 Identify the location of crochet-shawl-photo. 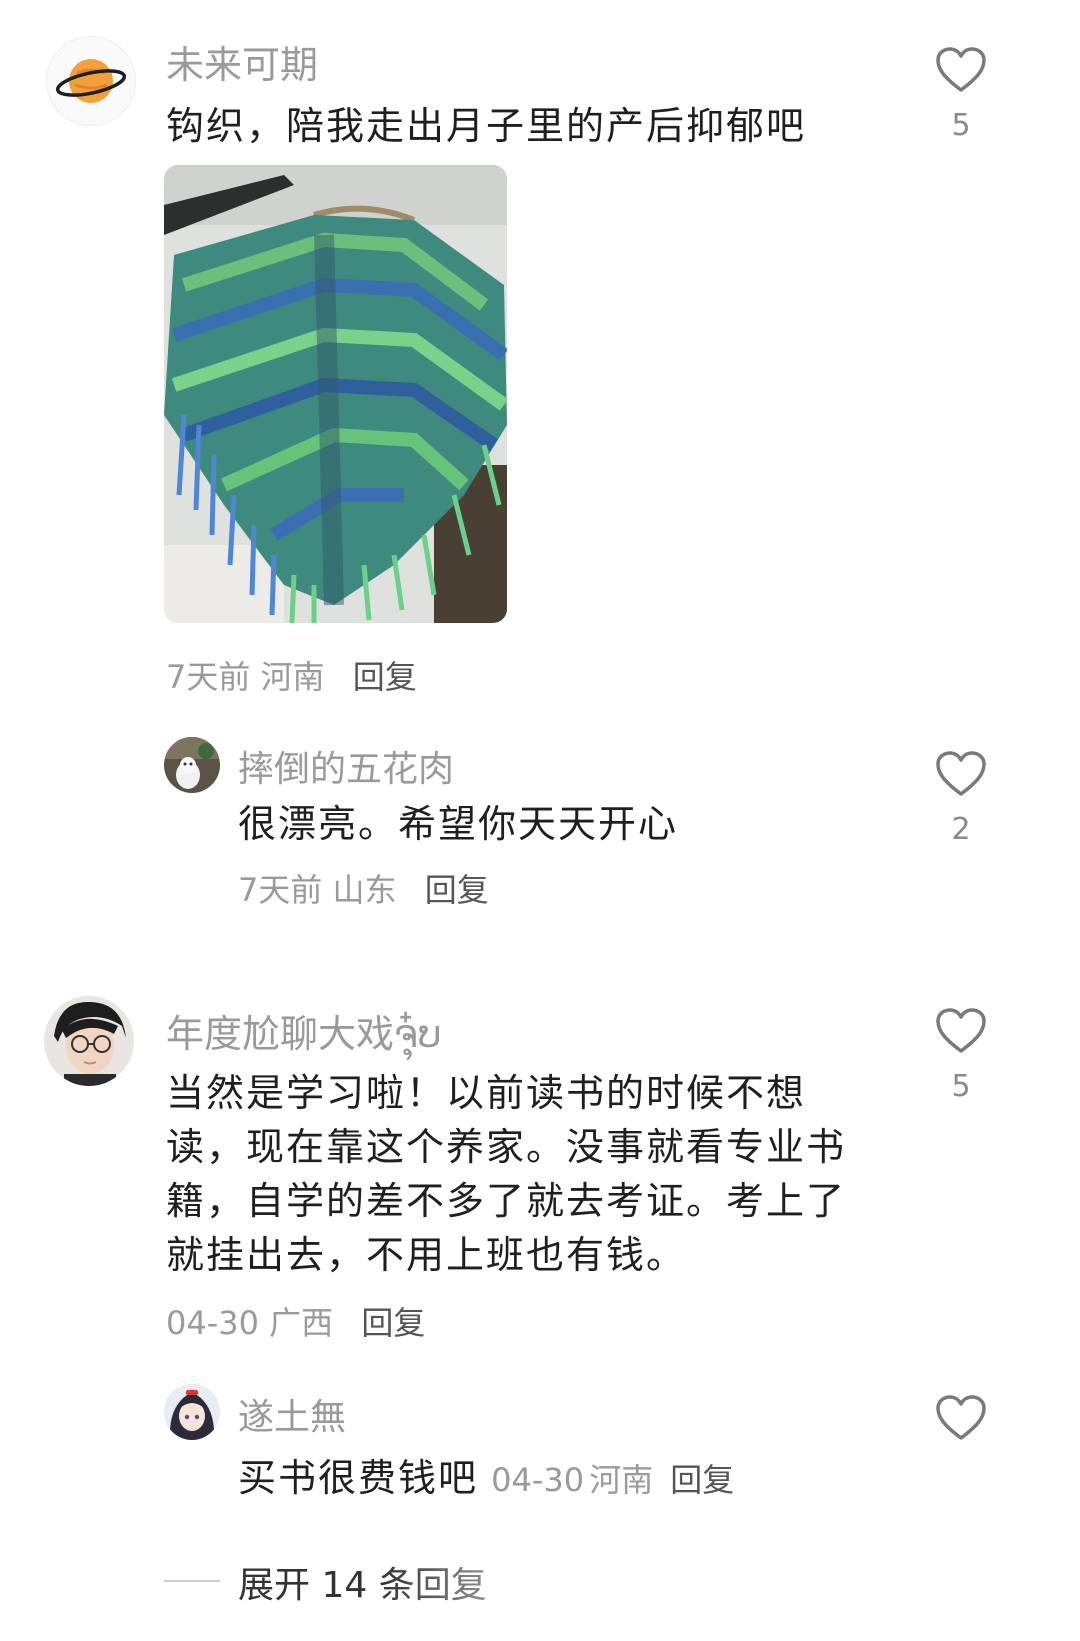
(335, 394).